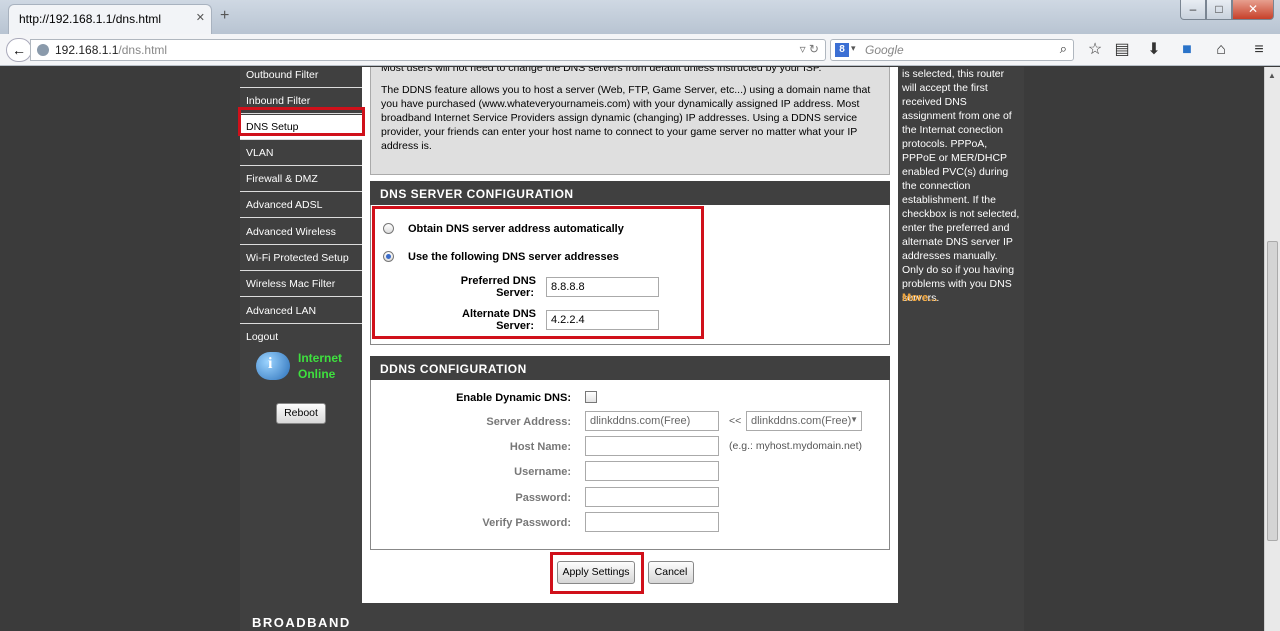 The width and height of the screenshot is (1280, 631). What do you see at coordinates (273, 366) in the screenshot?
I see `globe-info-icon: i` at bounding box center [273, 366].